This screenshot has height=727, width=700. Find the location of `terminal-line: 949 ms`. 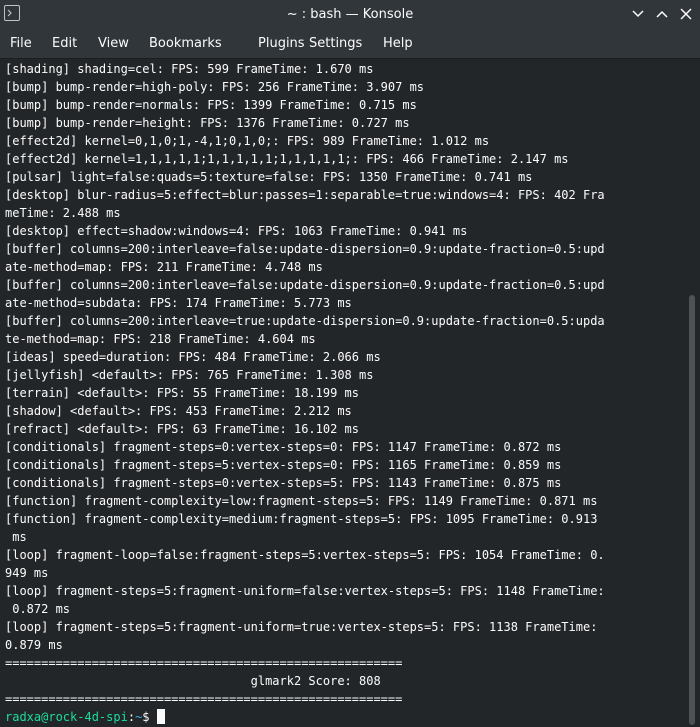

terminal-line: 949 ms is located at coordinates (27, 573).